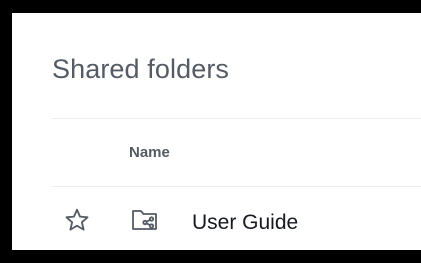  I want to click on shared-folder-icon, so click(145, 220).